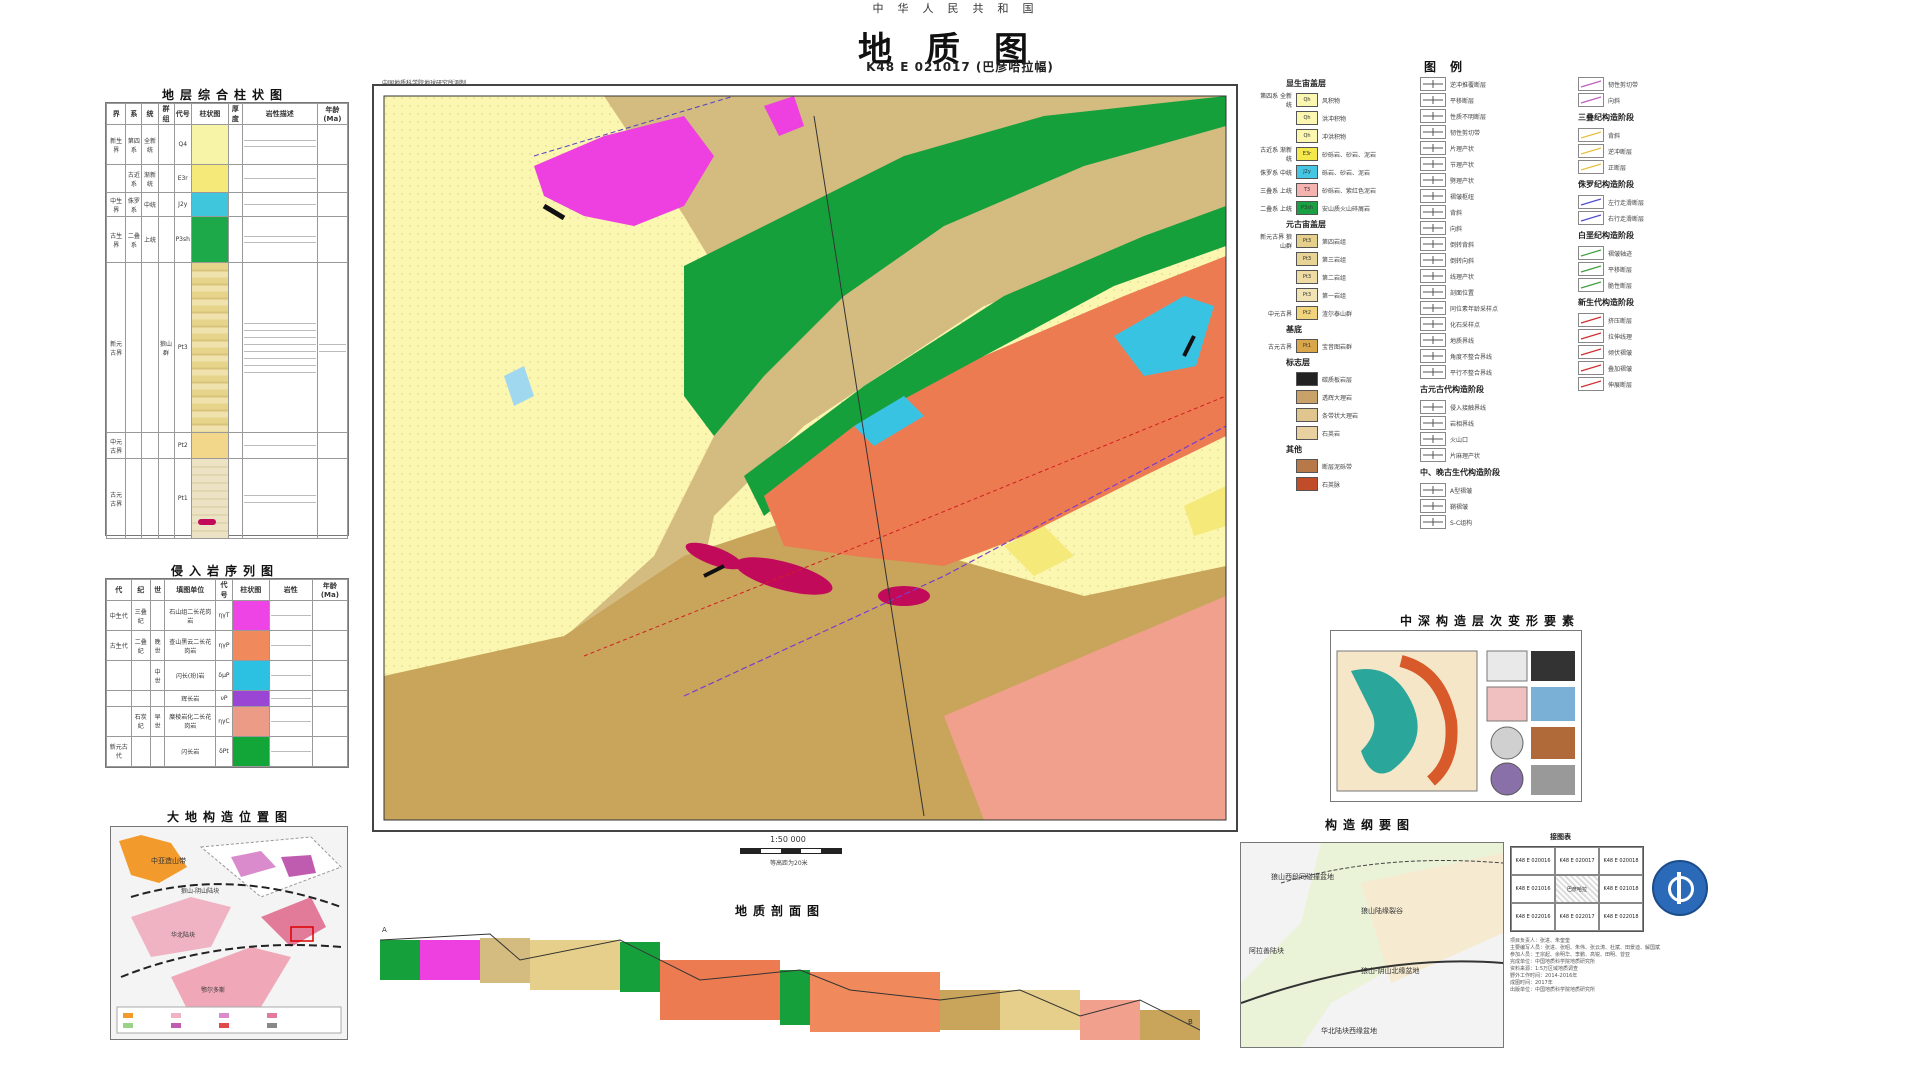 Image resolution: width=1920 pixels, height=1080 pixels. What do you see at coordinates (1461, 491) in the screenshot?
I see `legend-label: A型褶皱` at bounding box center [1461, 491].